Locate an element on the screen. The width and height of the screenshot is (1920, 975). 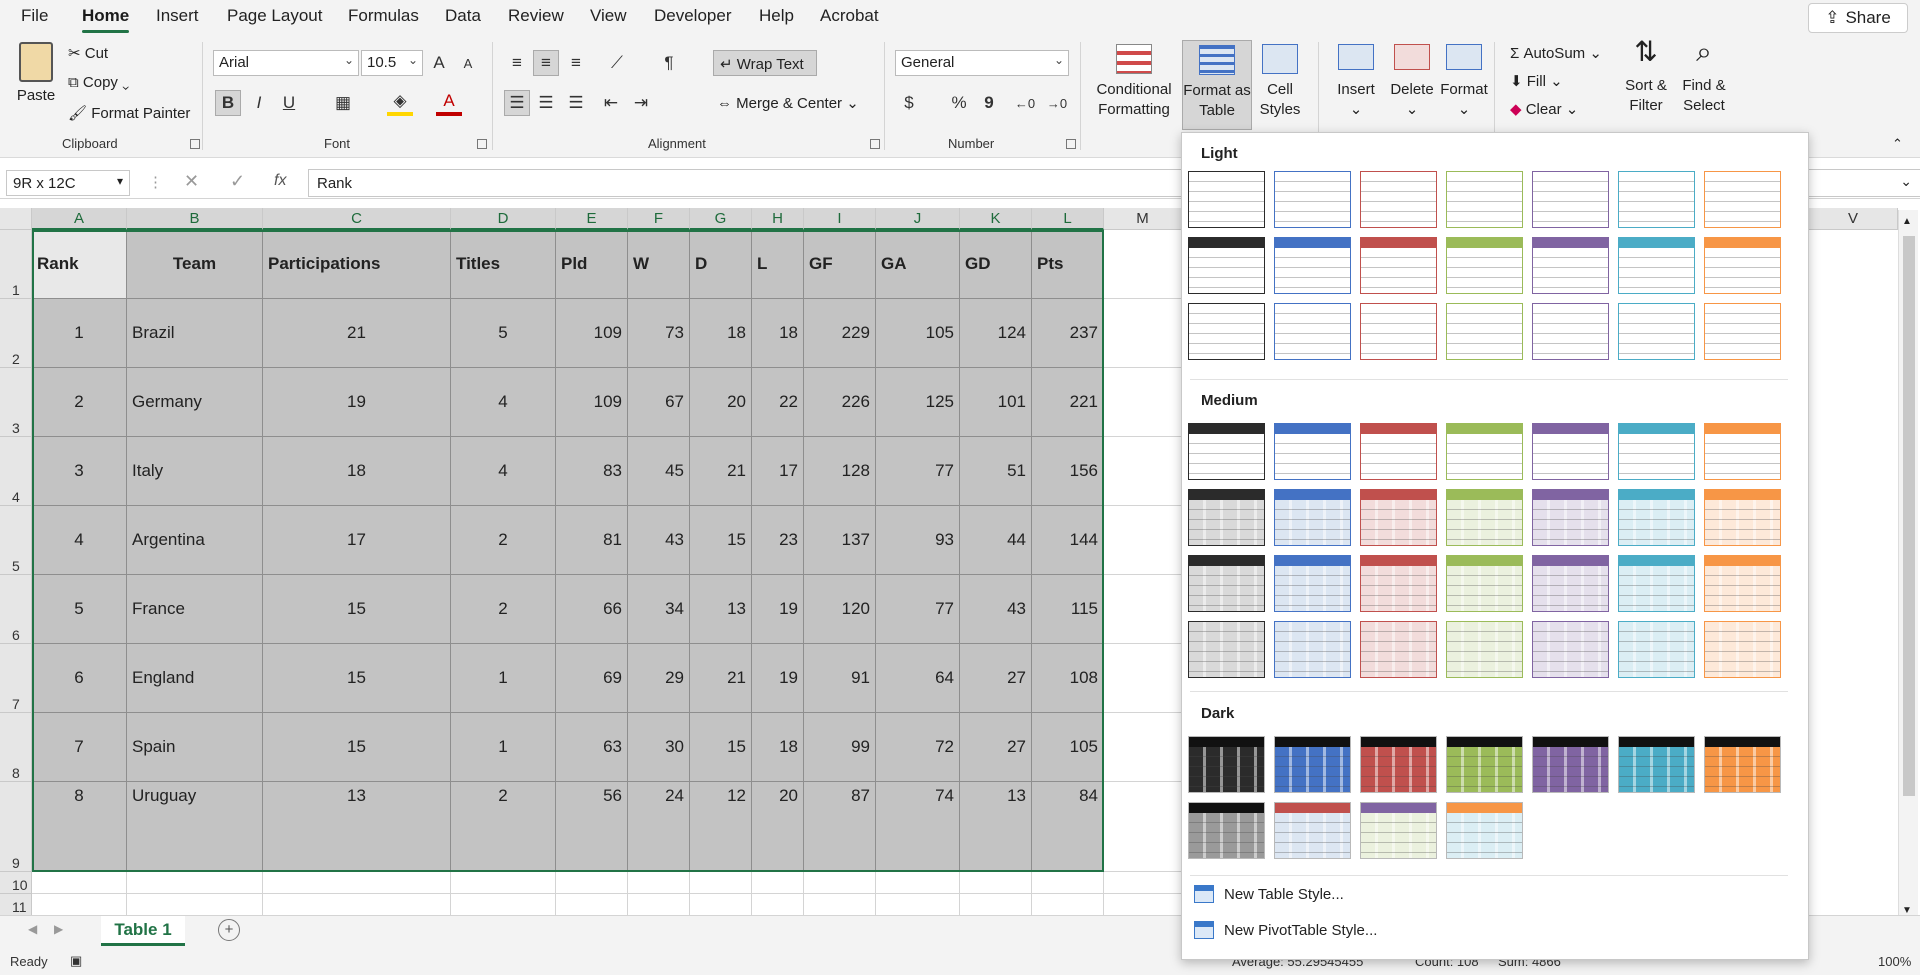
accessibility-icon: ▣ is located at coordinates (76, 961).